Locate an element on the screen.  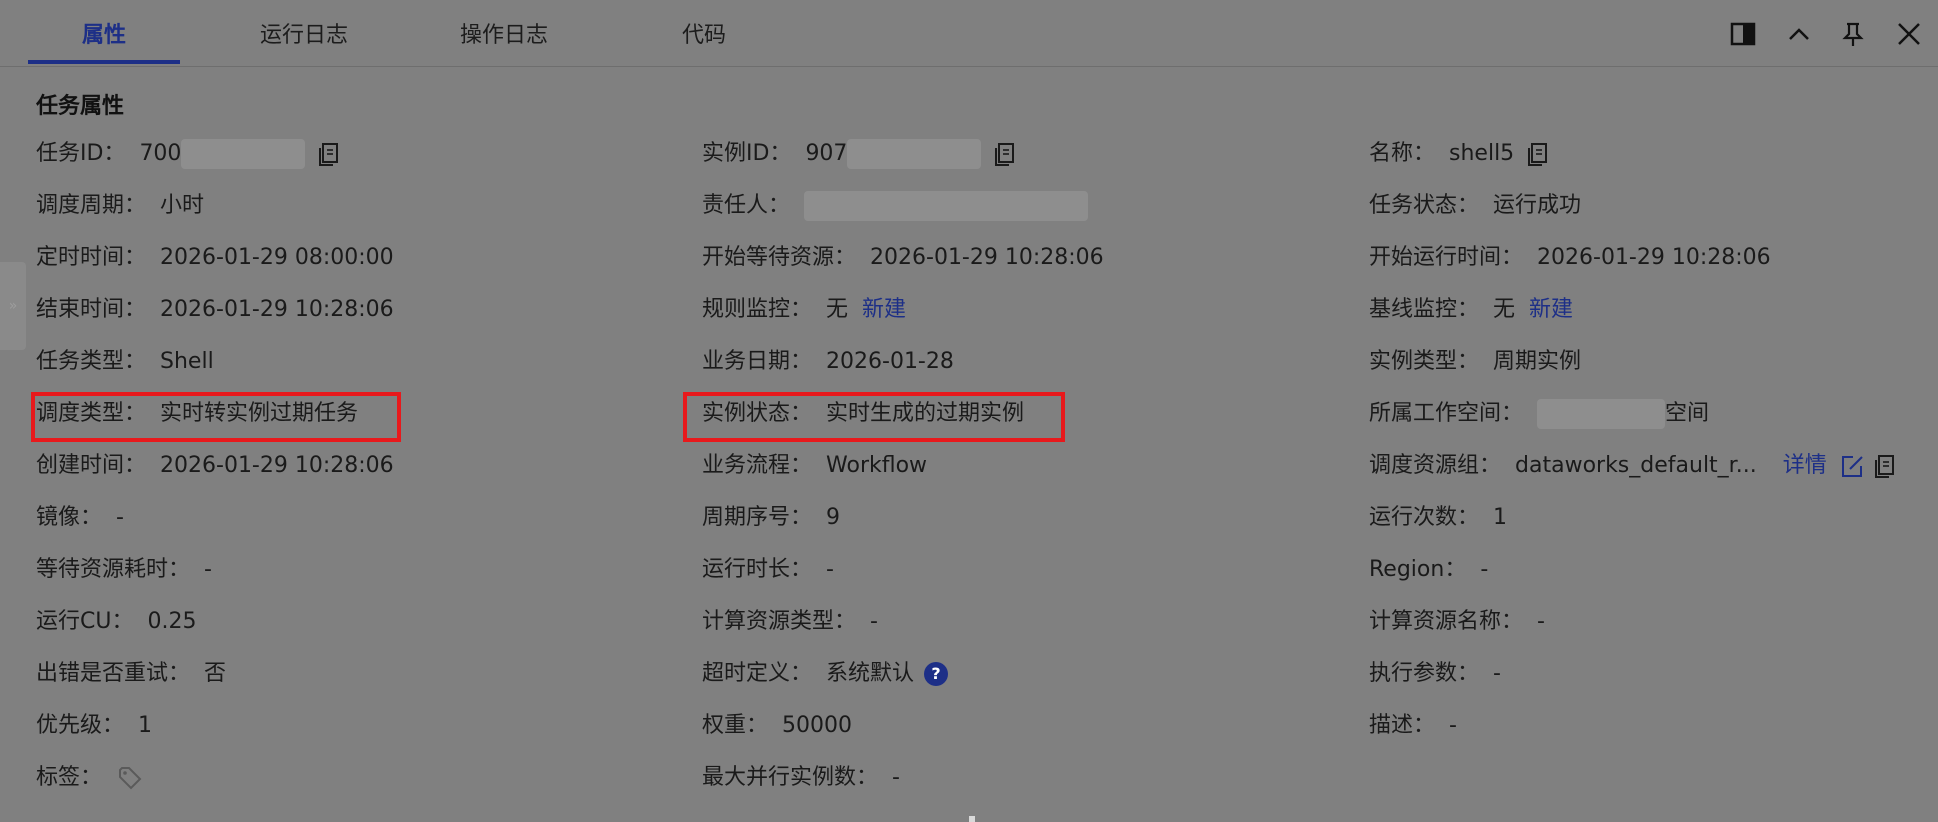
tab-properties: 属性 is located at coordinates (104, 36).